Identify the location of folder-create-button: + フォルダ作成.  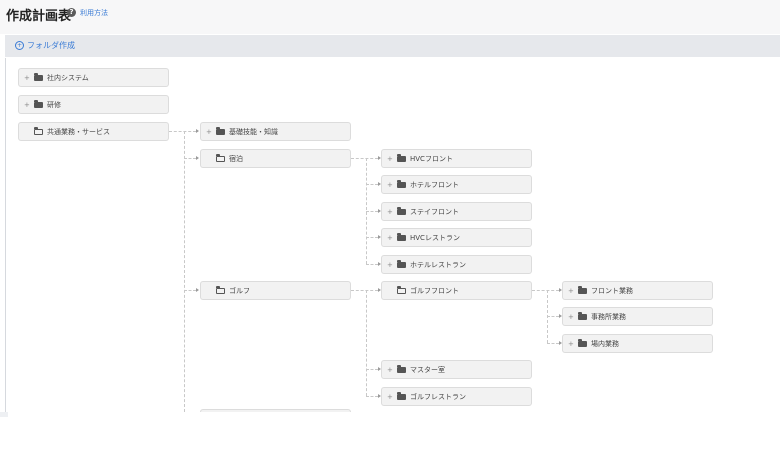
(45, 45).